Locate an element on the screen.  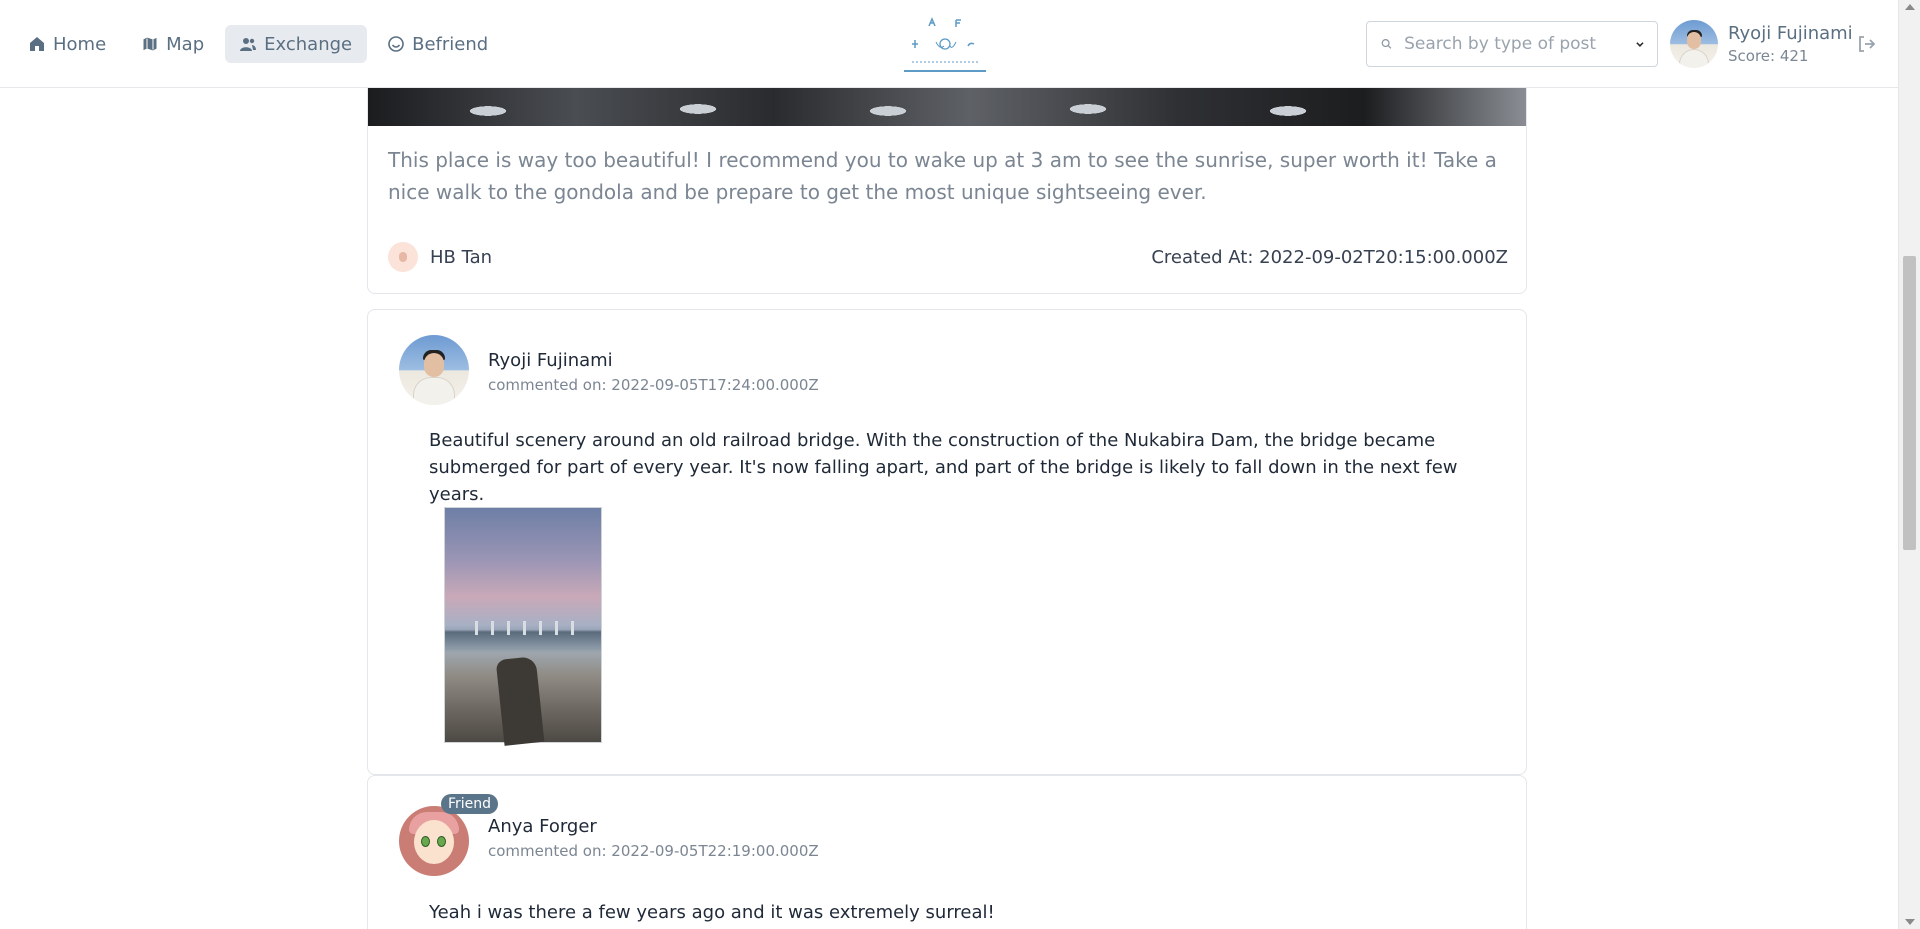
post-type-search is located at coordinates (1512, 44).